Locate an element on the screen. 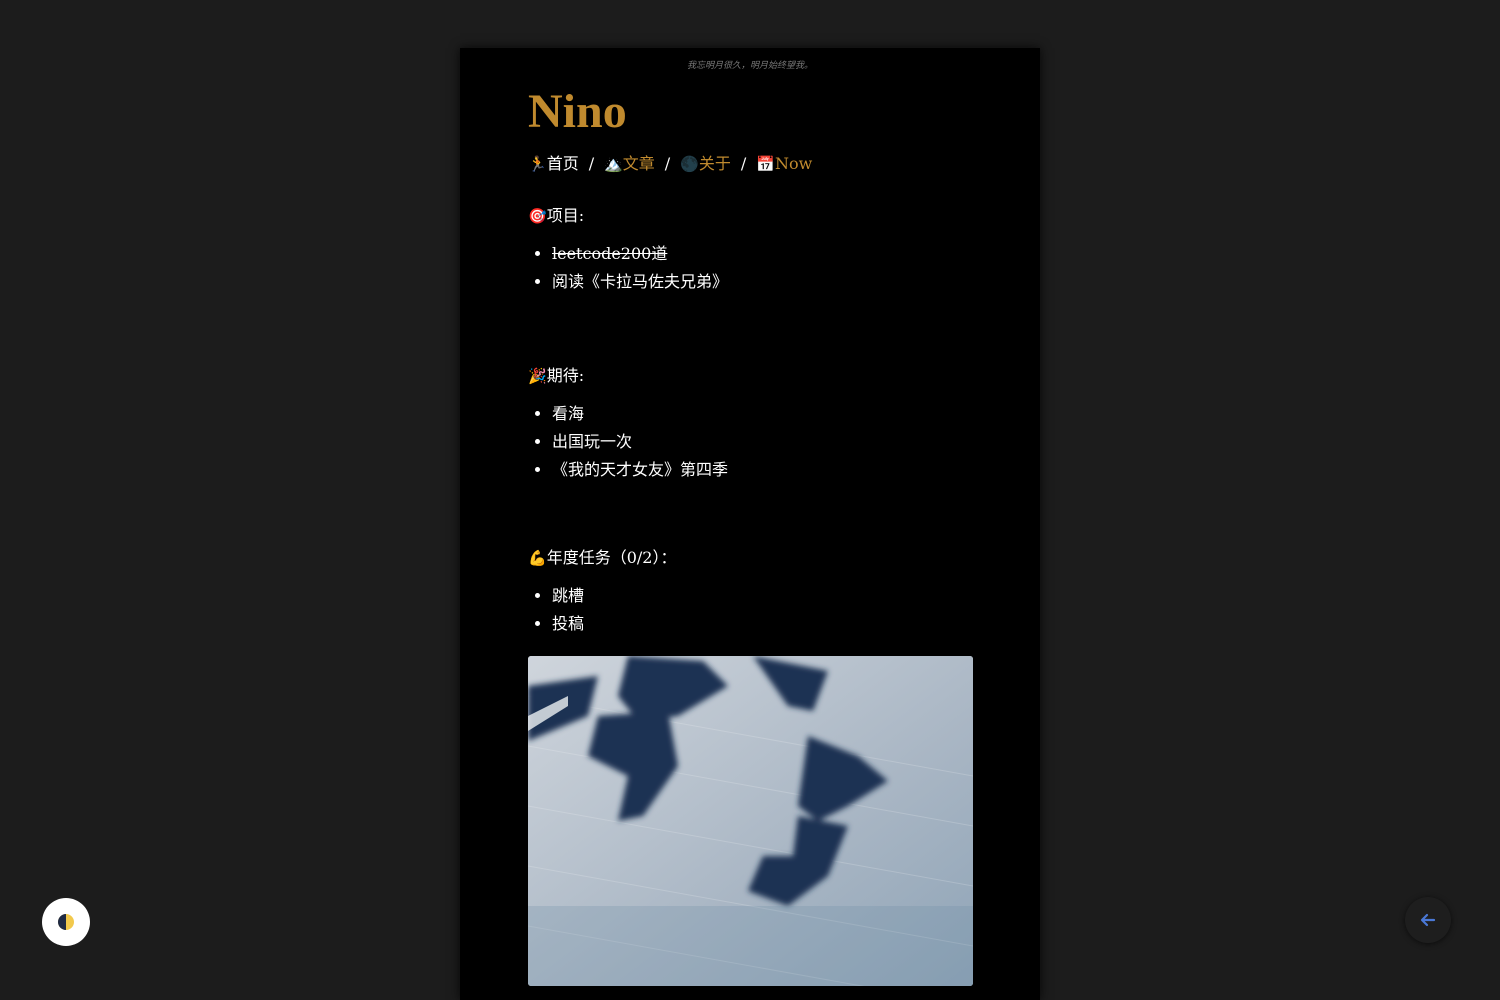 The width and height of the screenshot is (1500, 1000). runner-icon: 🏃 is located at coordinates (537, 164).